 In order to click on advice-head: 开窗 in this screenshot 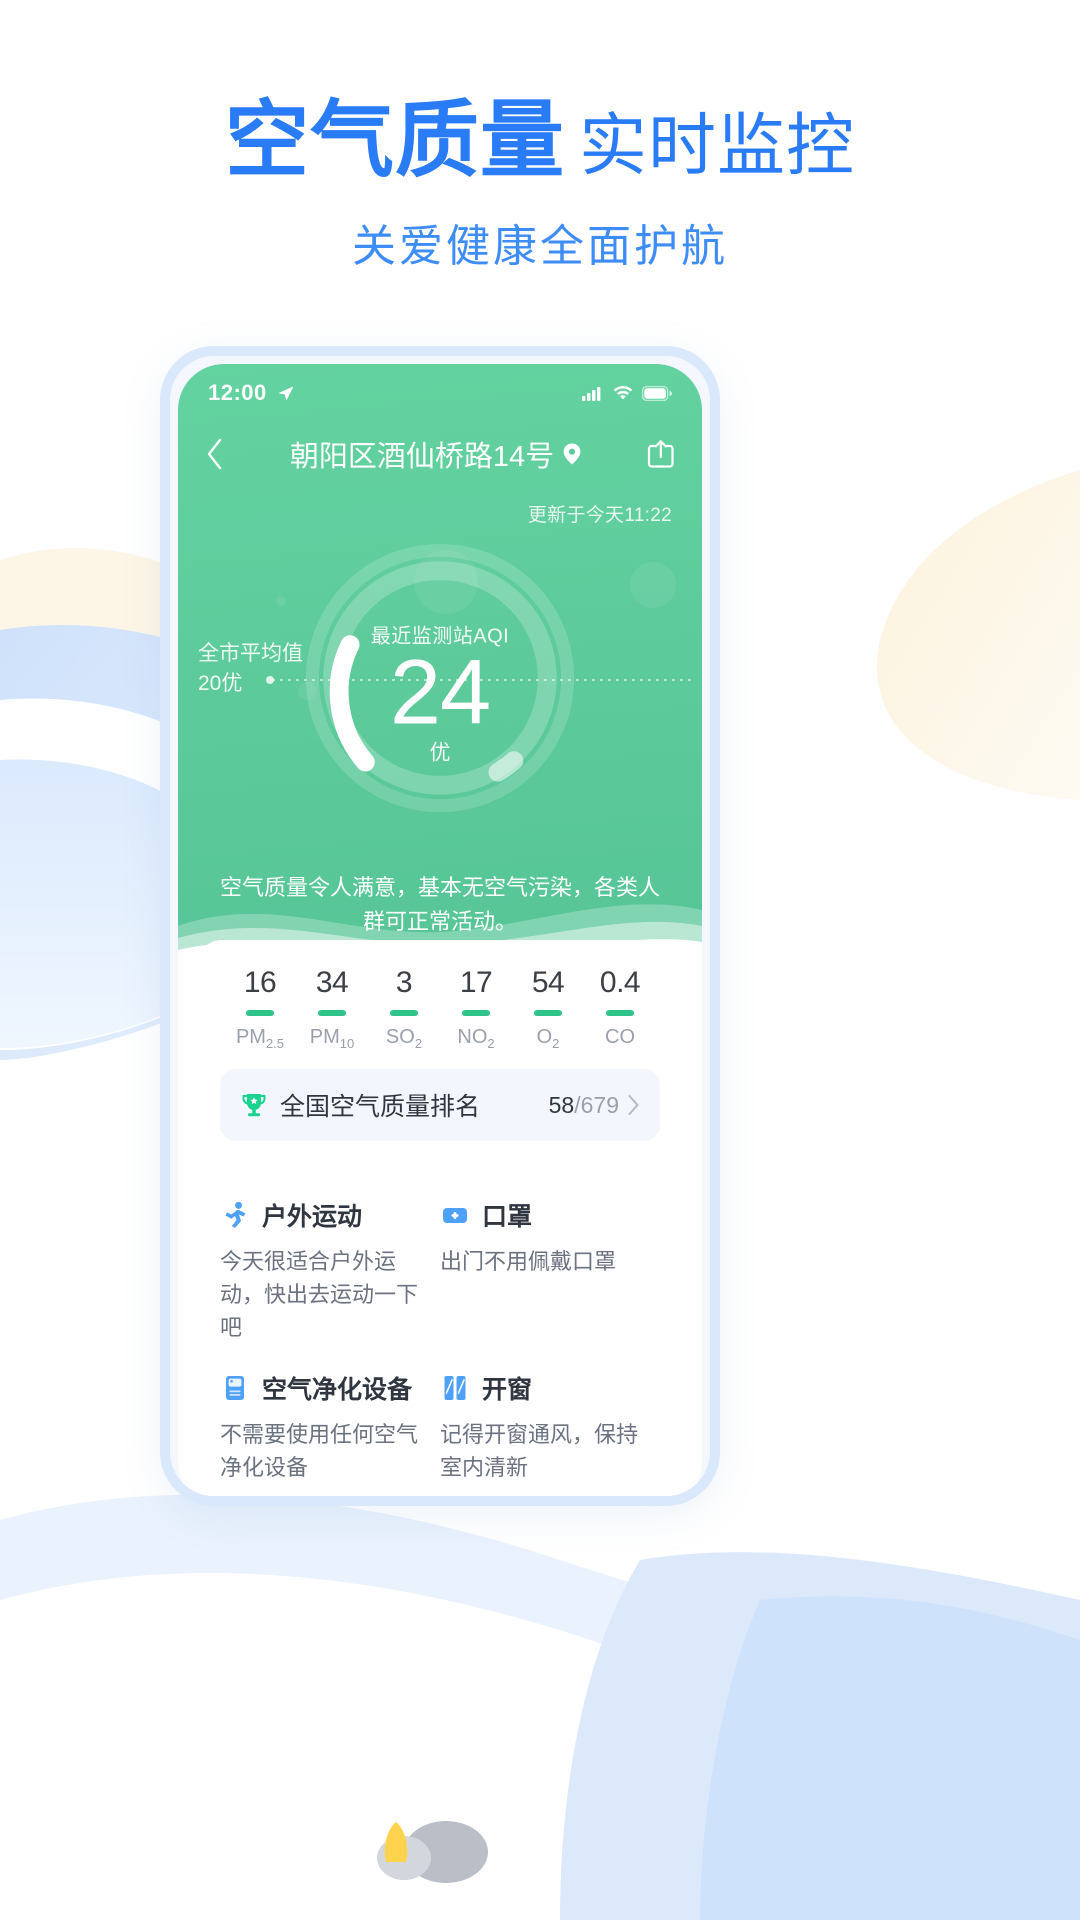, I will do `click(550, 1388)`.